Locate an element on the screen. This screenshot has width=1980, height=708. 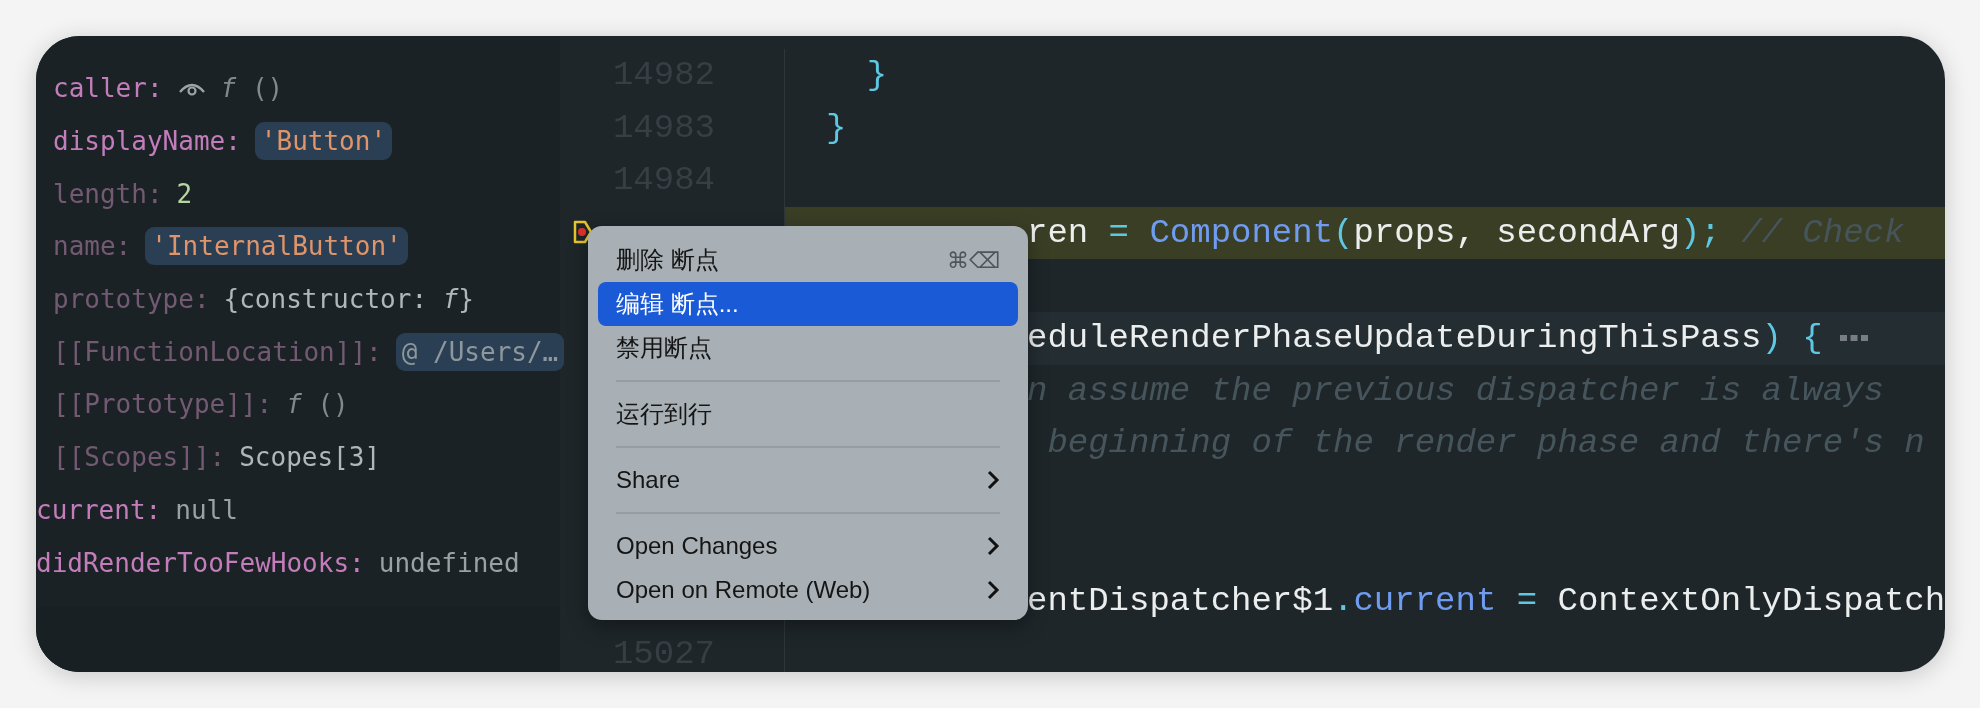
property-key: length: is located at coordinates (108, 193).